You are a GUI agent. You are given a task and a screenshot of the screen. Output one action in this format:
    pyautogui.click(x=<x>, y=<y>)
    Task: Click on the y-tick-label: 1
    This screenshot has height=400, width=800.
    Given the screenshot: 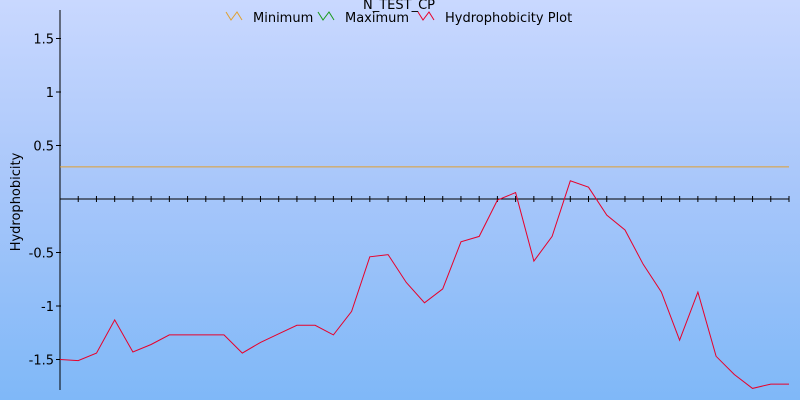 What is the action you would take?
    pyautogui.click(x=50, y=93)
    